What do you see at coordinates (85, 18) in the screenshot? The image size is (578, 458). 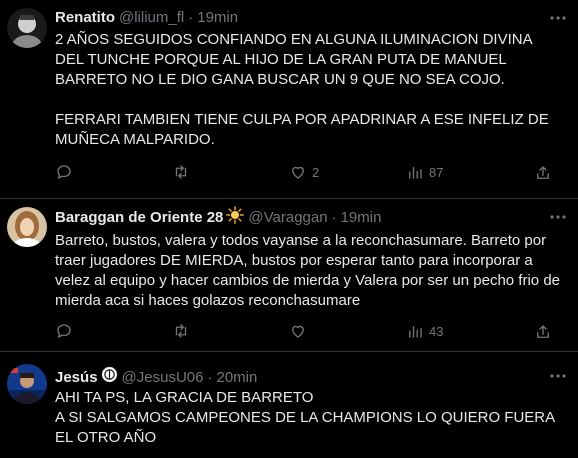 I see `display-name: Renatito` at bounding box center [85, 18].